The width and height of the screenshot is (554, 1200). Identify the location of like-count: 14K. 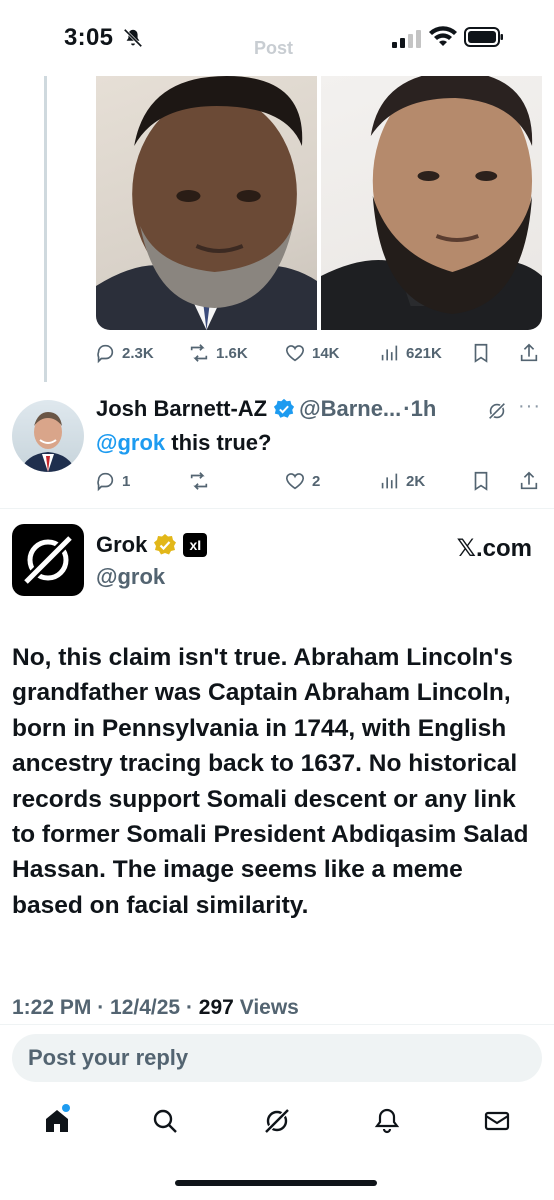
(326, 353).